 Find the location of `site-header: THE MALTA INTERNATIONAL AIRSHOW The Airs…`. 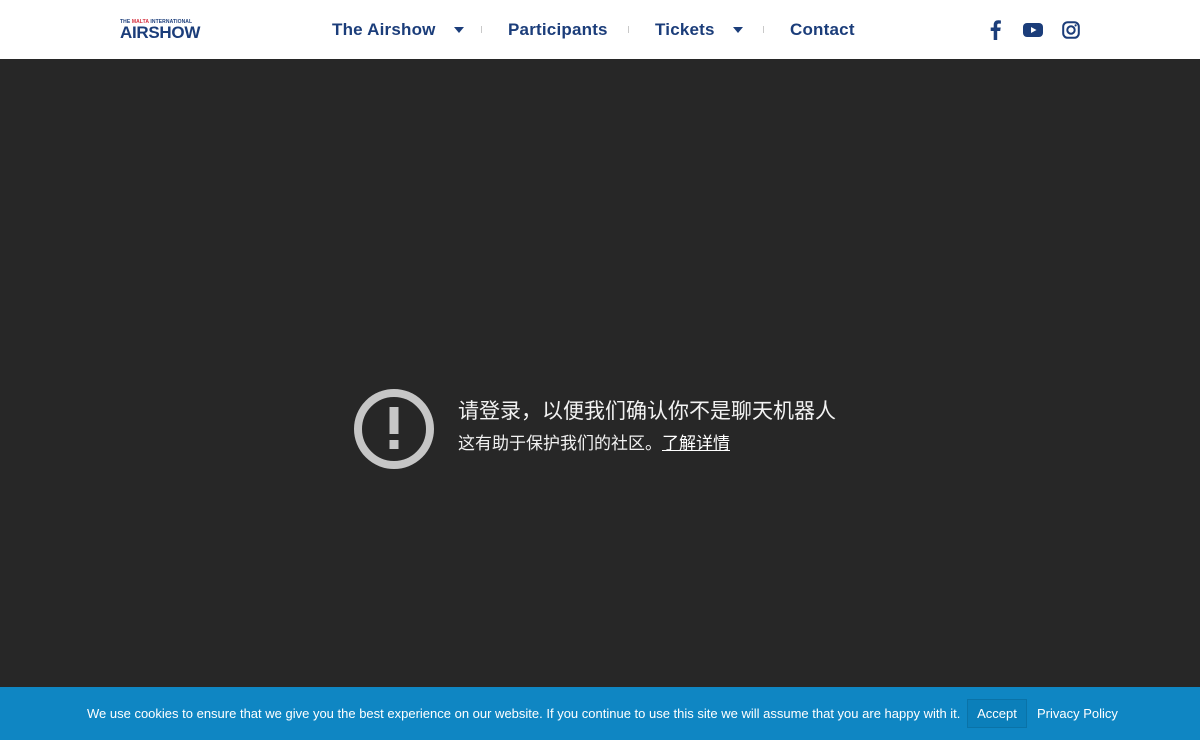

site-header: THE MALTA INTERNATIONAL AIRSHOW The Airs… is located at coordinates (600, 29).